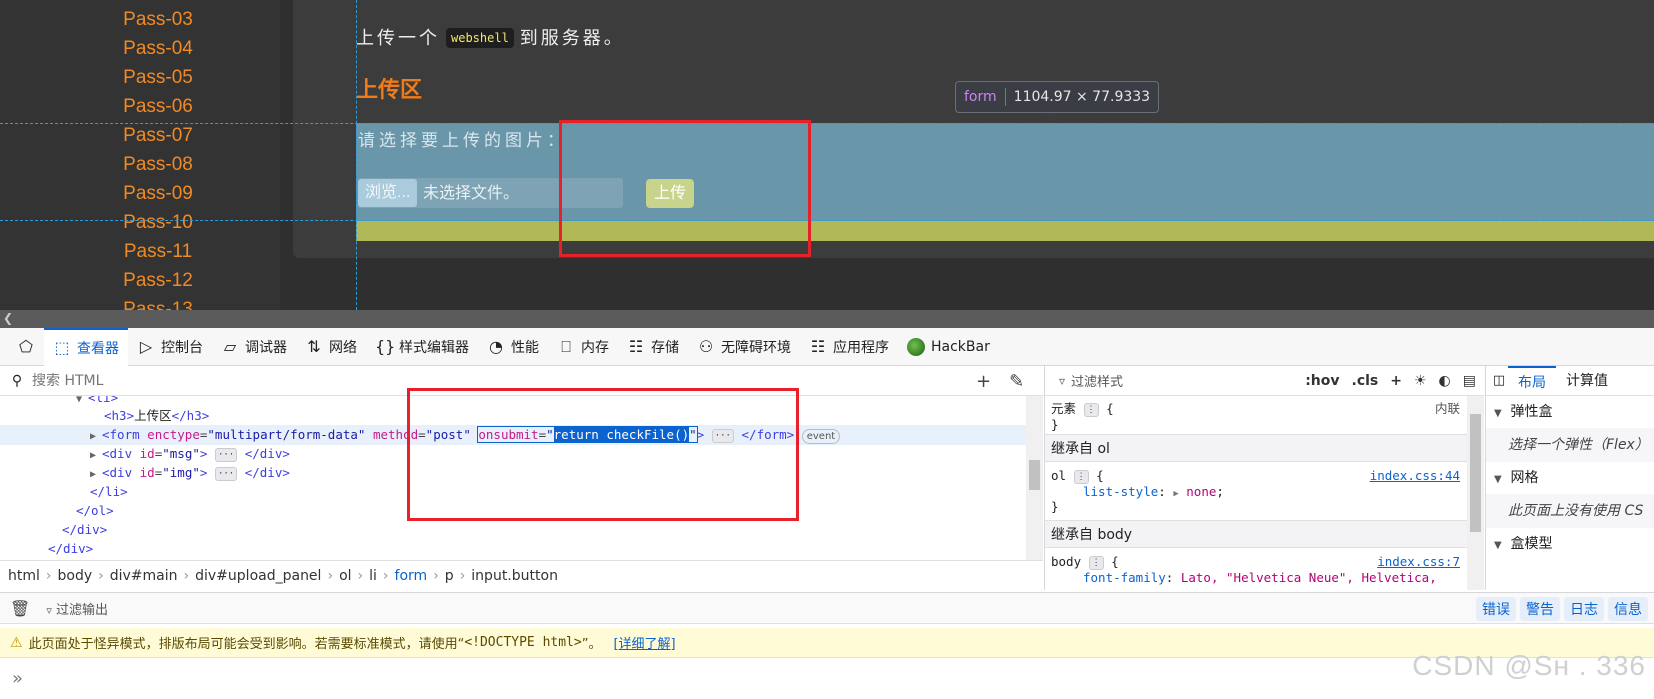 The height and width of the screenshot is (699, 1654). Describe the element at coordinates (140, 280) in the screenshot. I see `pass-item: Pass-12` at that location.